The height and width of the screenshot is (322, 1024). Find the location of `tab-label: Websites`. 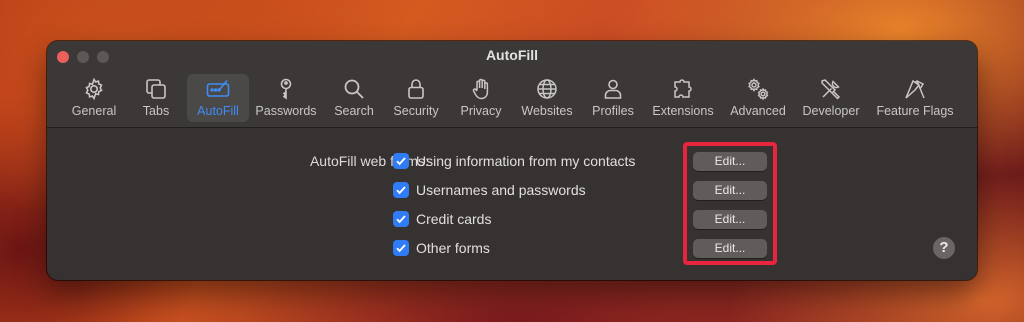

tab-label: Websites is located at coordinates (547, 111).